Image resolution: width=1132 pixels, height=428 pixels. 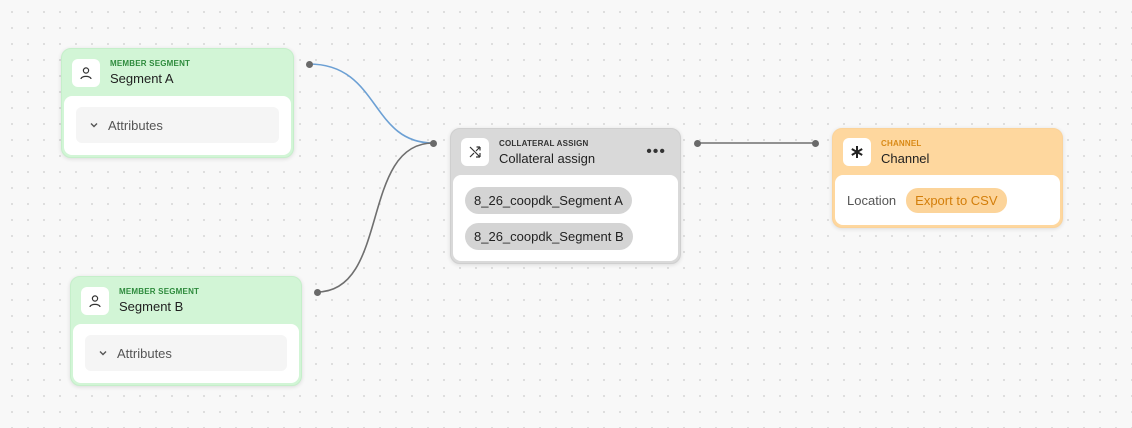 What do you see at coordinates (548, 200) in the screenshot?
I see `collateral-item: 8_26_coopdk_Segment A` at bounding box center [548, 200].